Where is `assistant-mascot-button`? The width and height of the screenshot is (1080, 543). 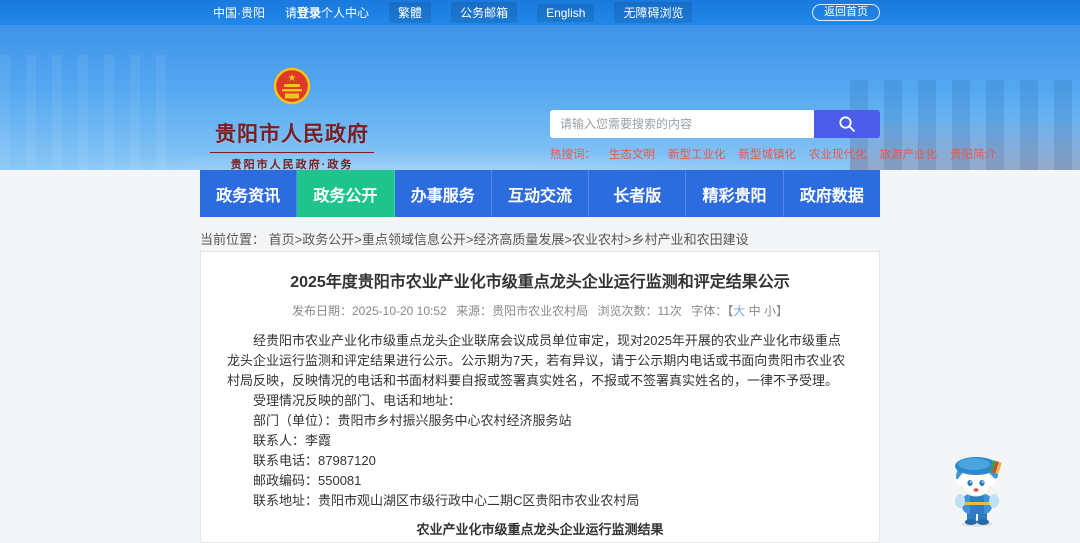
assistant-mascot-button is located at coordinates (977, 491).